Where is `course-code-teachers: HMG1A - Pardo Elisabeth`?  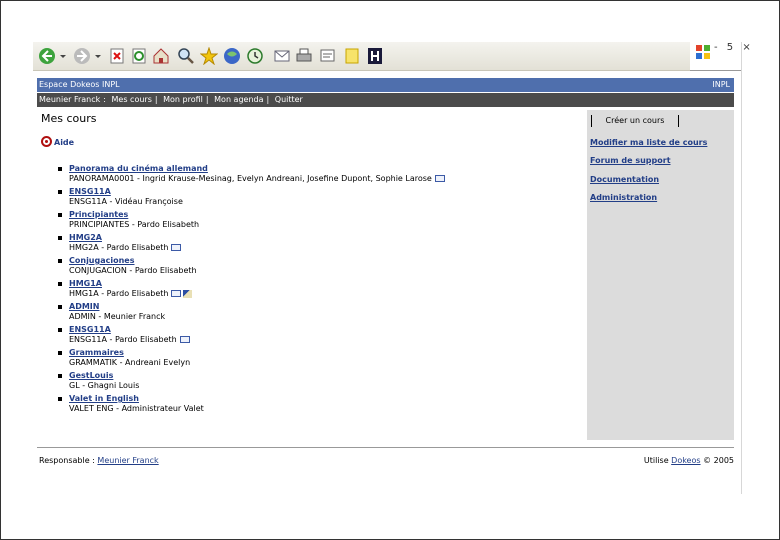
course-code-teachers: HMG1A - Pardo Elisabeth is located at coordinates (119, 293).